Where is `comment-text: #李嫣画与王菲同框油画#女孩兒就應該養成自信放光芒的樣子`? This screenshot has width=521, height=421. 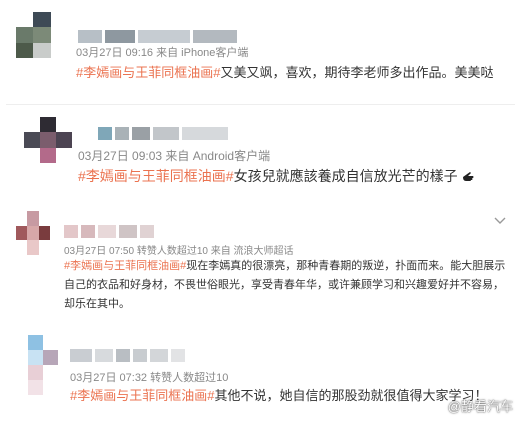
comment-text: #李嫣画与王菲同框油画#女孩兒就應該養成自信放光芒的樣子 is located at coordinates (293, 176).